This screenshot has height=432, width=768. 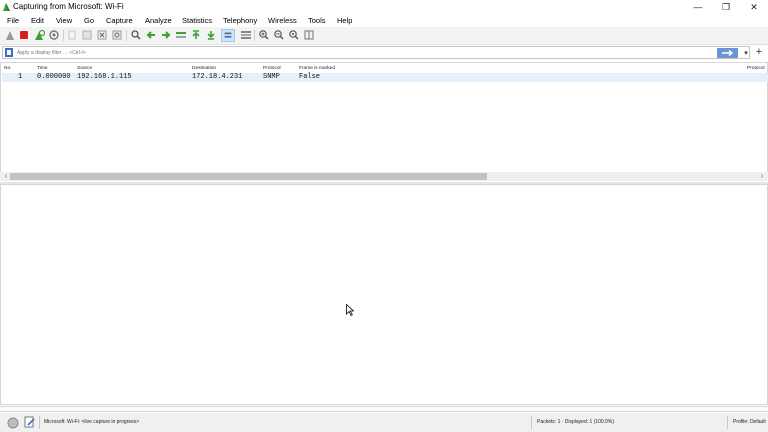 I want to click on stop-capture-icon, so click(x=24, y=35).